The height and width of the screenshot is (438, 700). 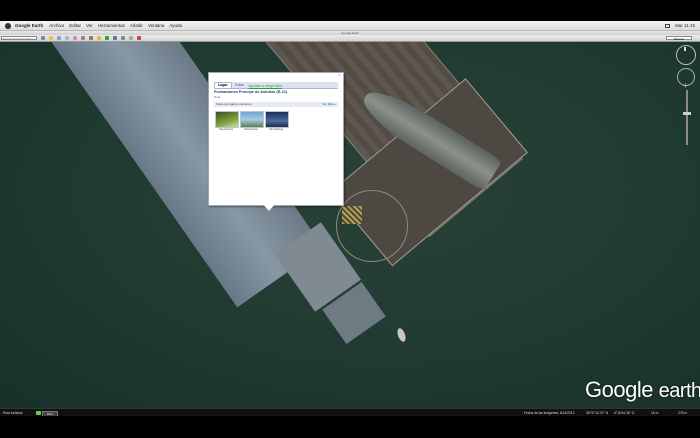 What do you see at coordinates (29, 25) in the screenshot?
I see `menu-app-name: Google Earth` at bounding box center [29, 25].